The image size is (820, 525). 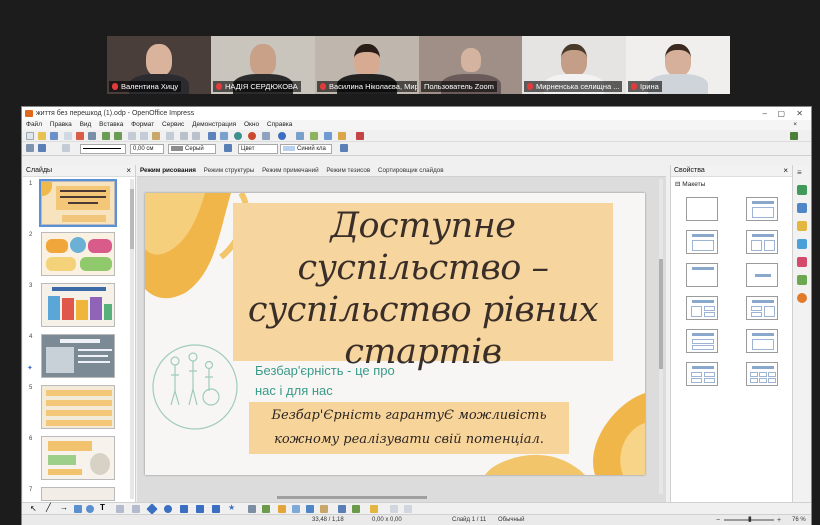 I want to click on layout-four-content, so click(x=702, y=374).